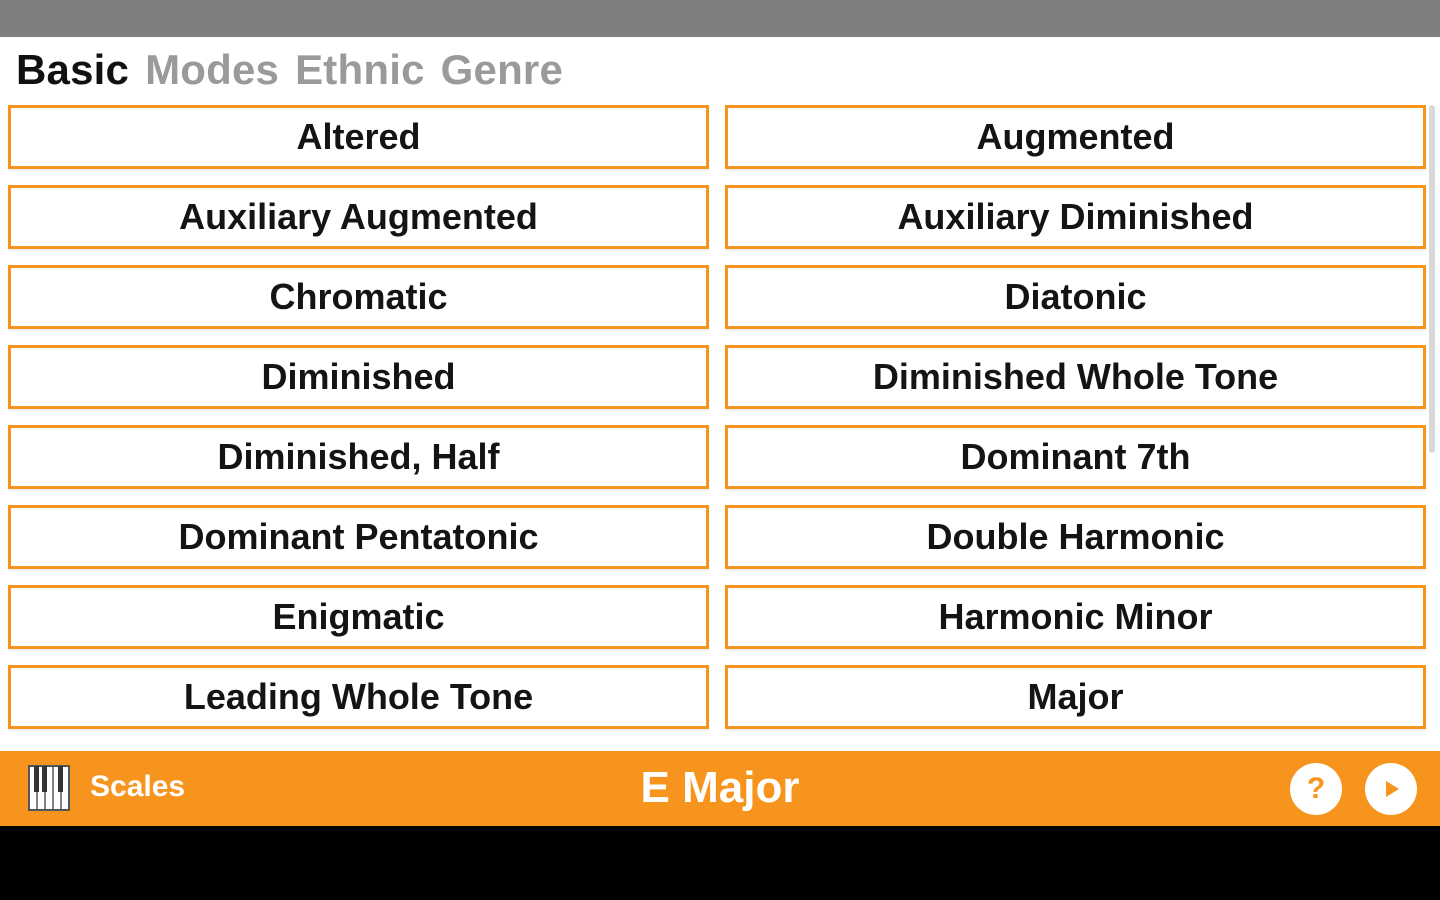 This screenshot has width=1440, height=900. I want to click on current-scale-title: E Major, so click(720, 787).